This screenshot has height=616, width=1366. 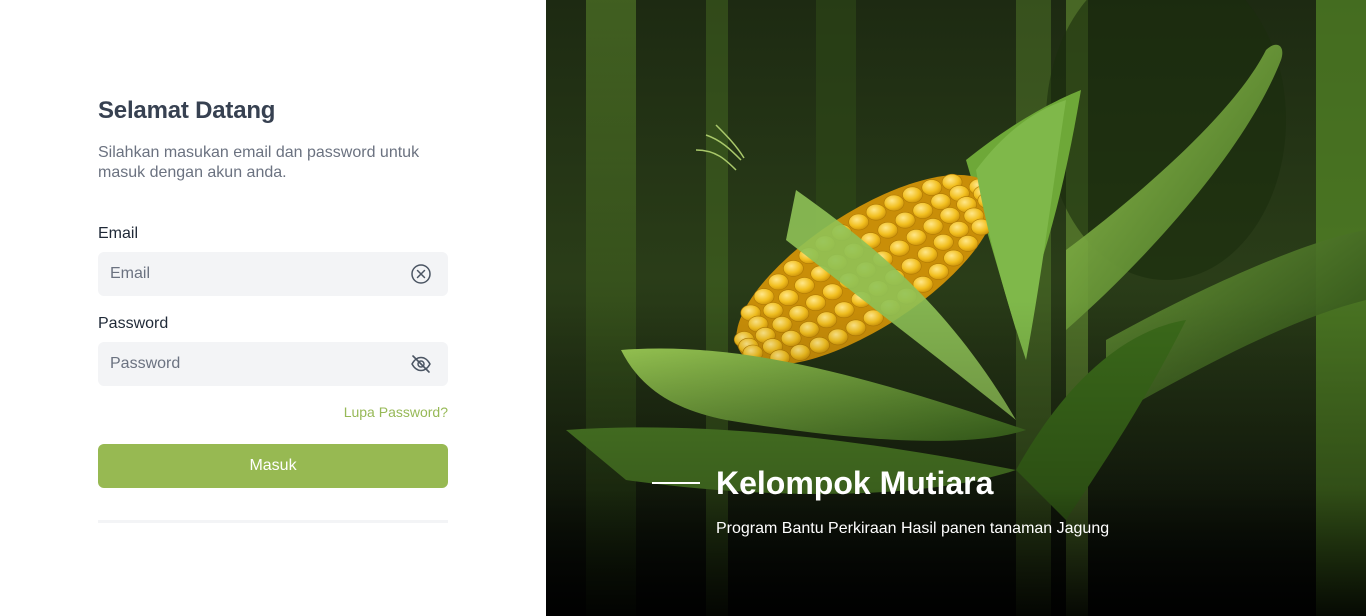 I want to click on circle-x-icon, so click(x=421, y=274).